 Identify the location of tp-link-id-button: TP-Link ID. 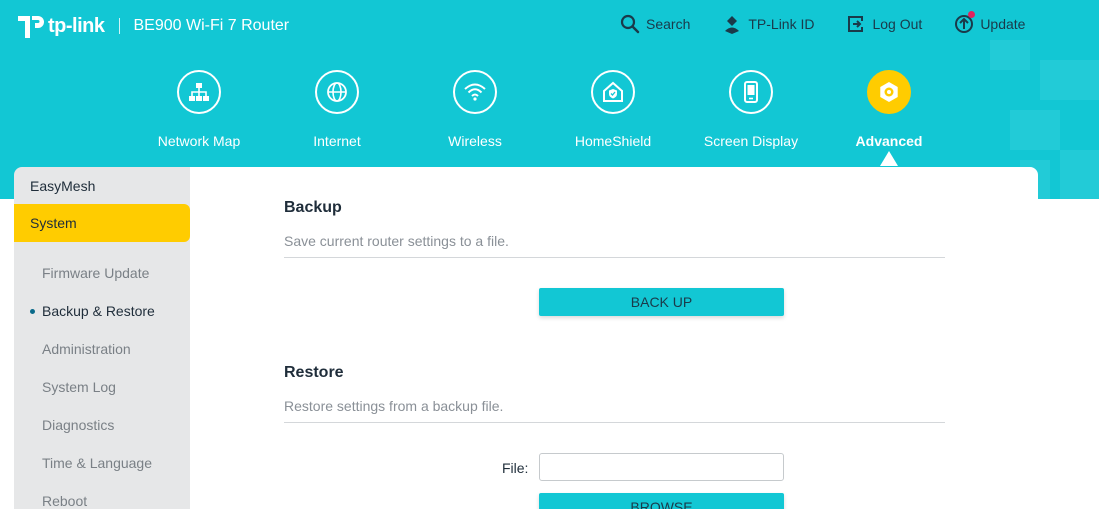
(768, 24).